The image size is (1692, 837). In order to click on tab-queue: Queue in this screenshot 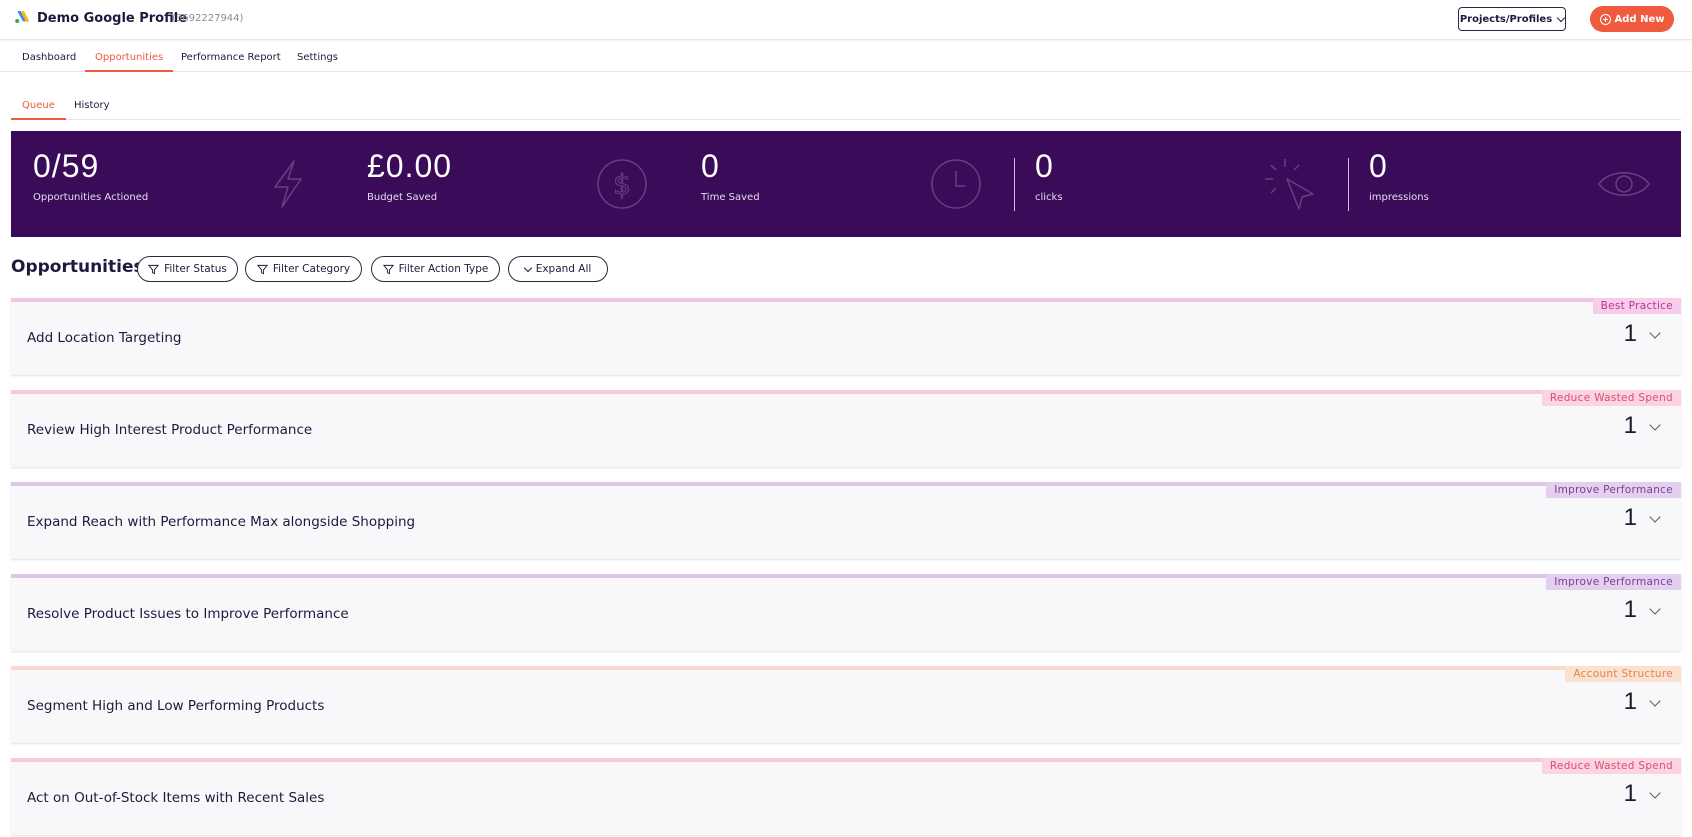, I will do `click(38, 110)`.